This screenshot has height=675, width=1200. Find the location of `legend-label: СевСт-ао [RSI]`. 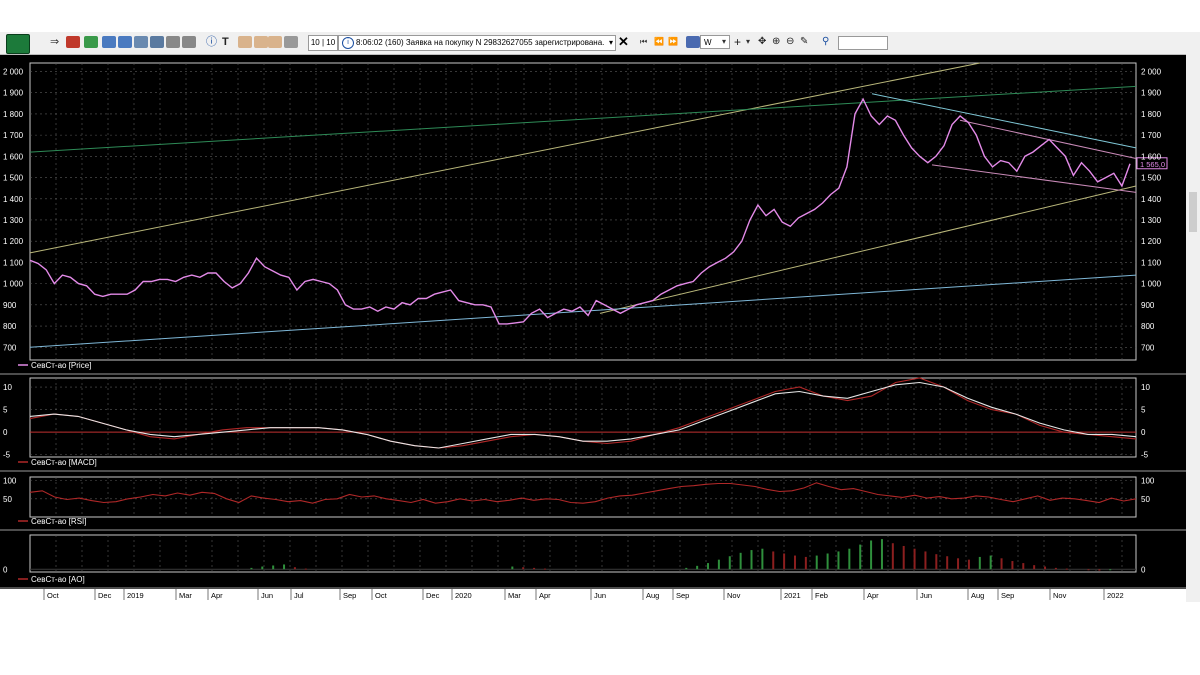

legend-label: СевСт-ао [RSI] is located at coordinates (58, 521).